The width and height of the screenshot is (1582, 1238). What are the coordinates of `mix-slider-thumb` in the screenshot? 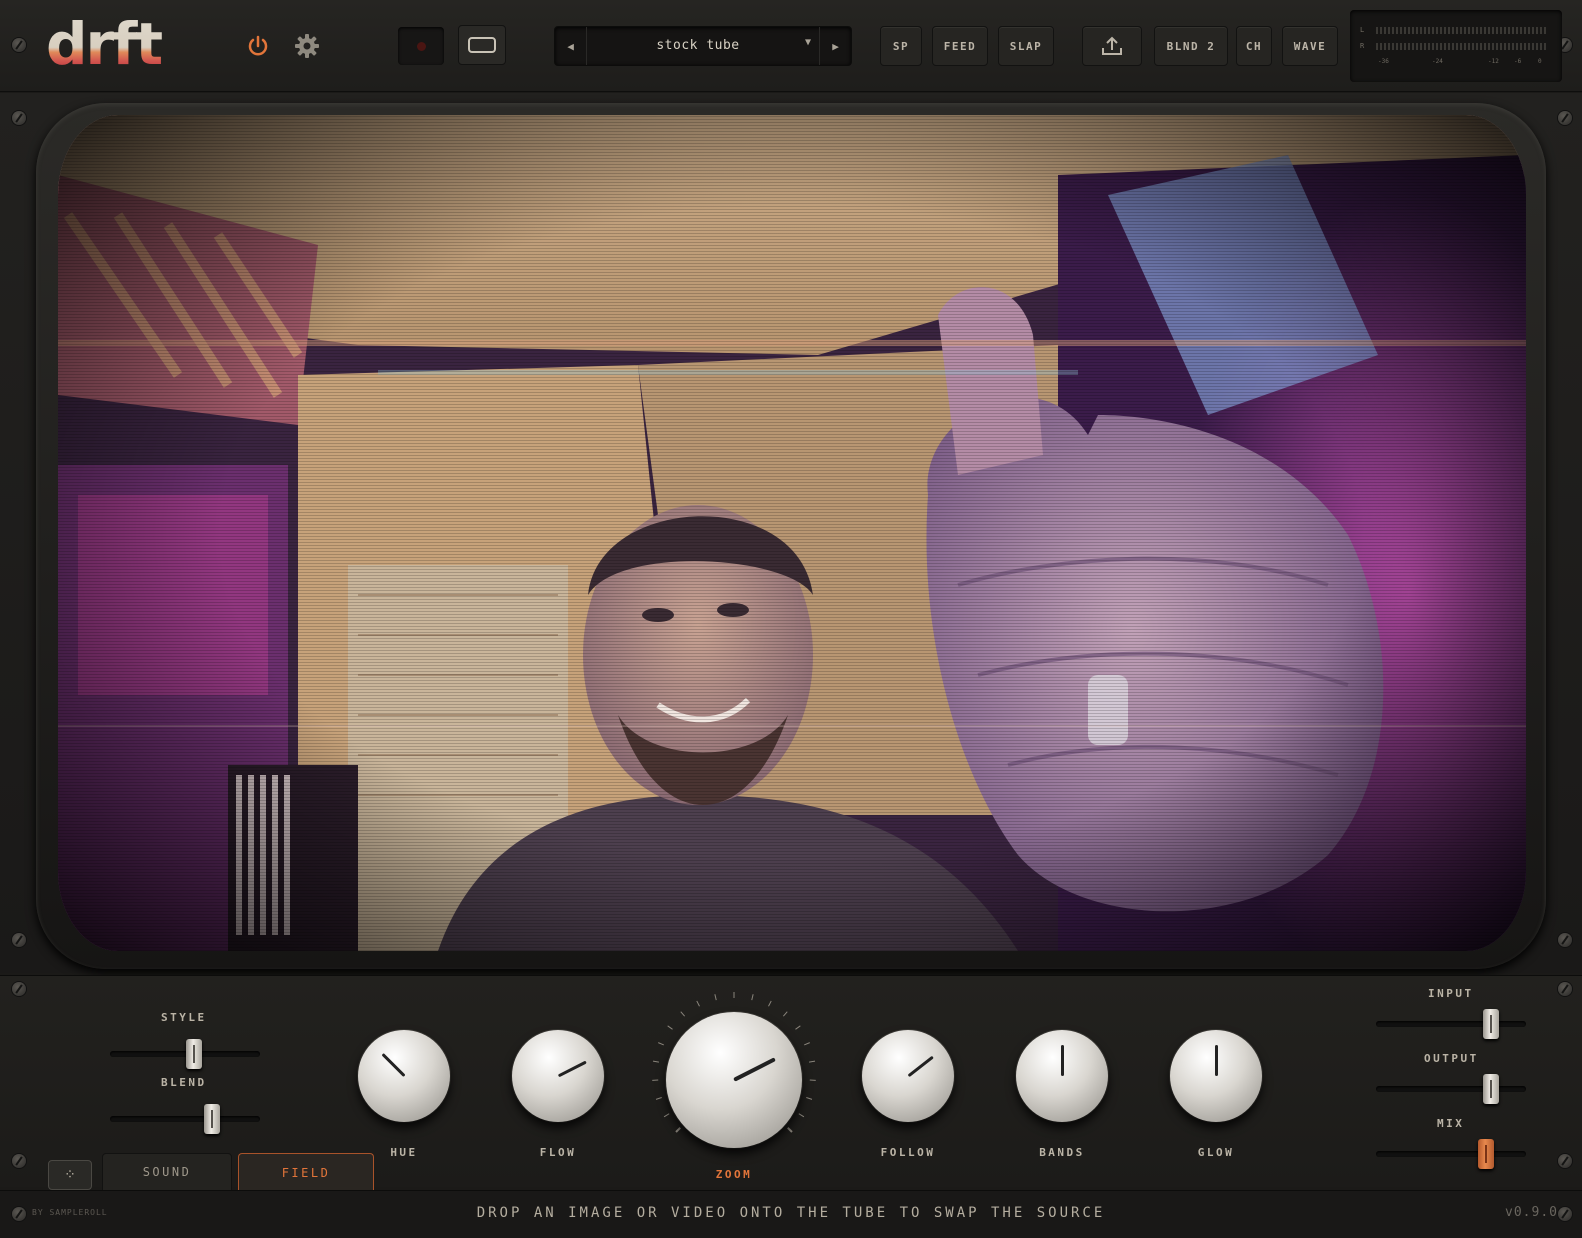 It's located at (1486, 1154).